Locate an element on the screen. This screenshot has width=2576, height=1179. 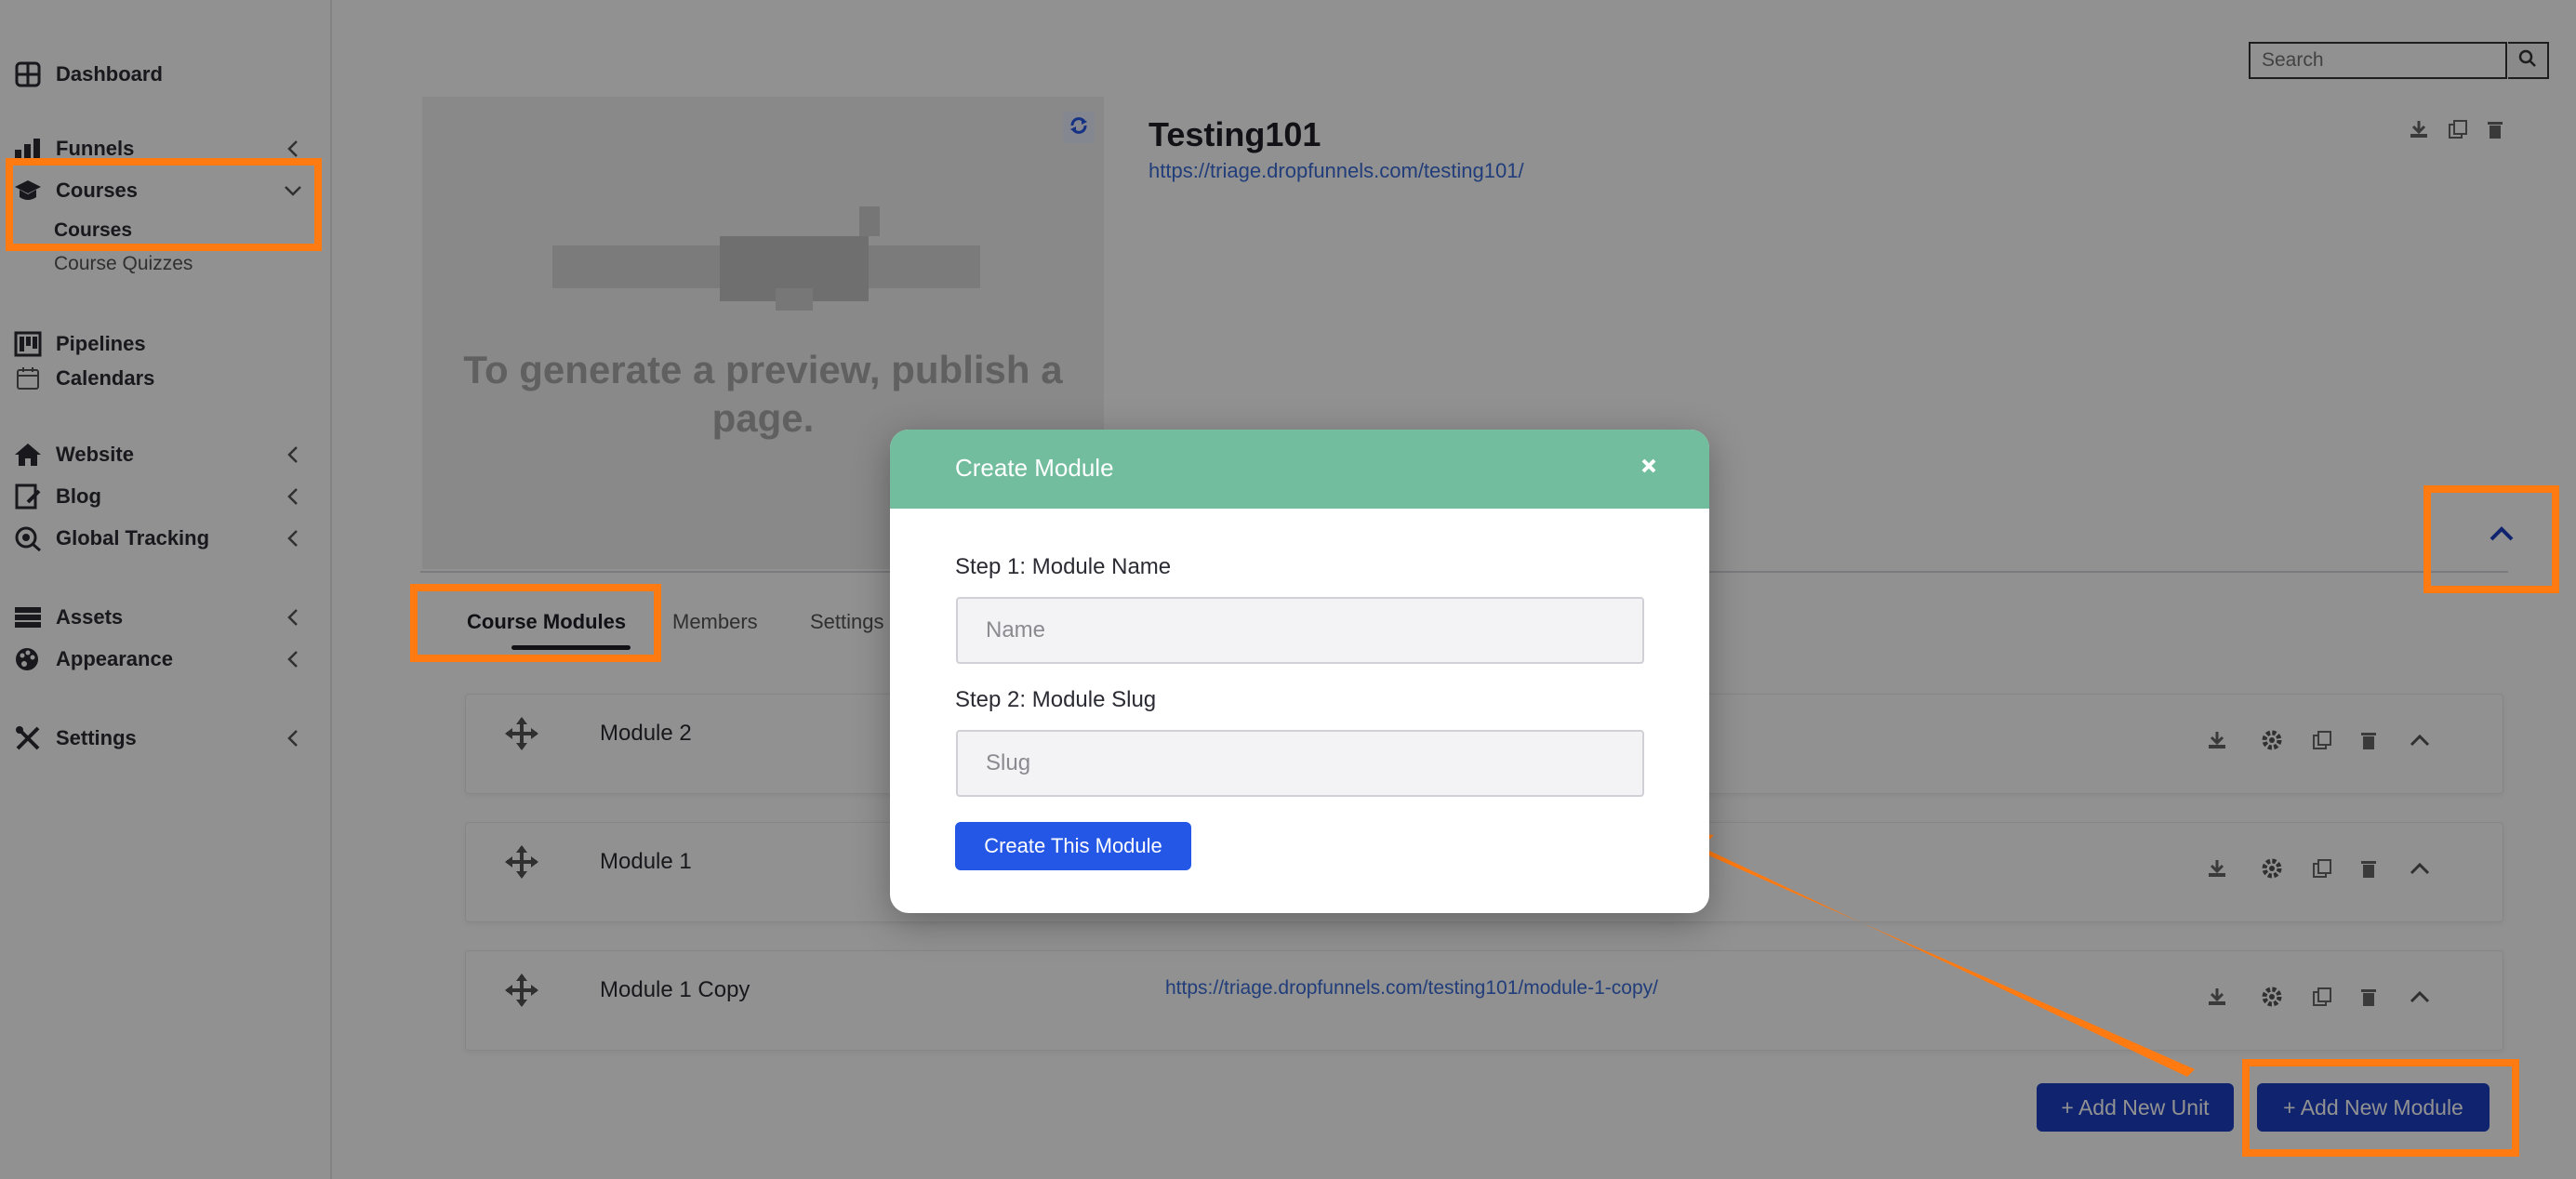
create-module-button: Create This Module is located at coordinates (1073, 846).